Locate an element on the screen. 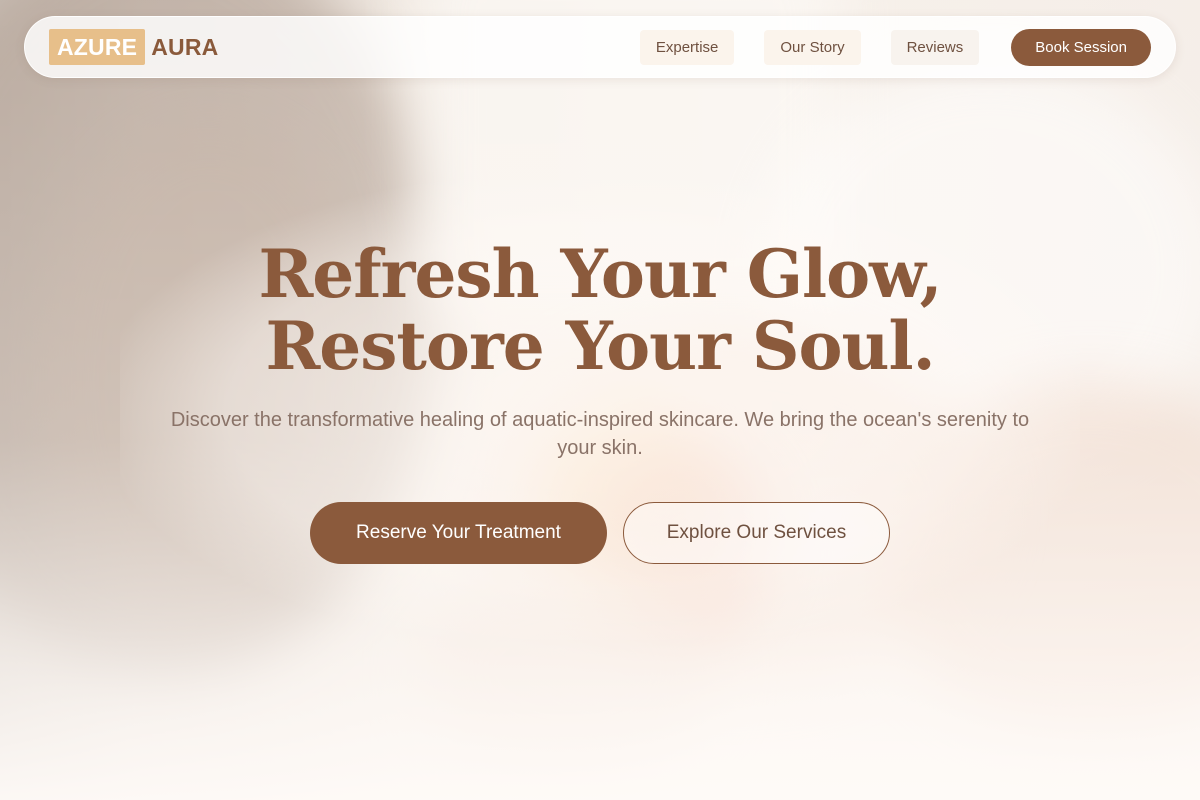 This screenshot has height=800, width=1200. brand-logo: AZURE AURA is located at coordinates (133, 47).